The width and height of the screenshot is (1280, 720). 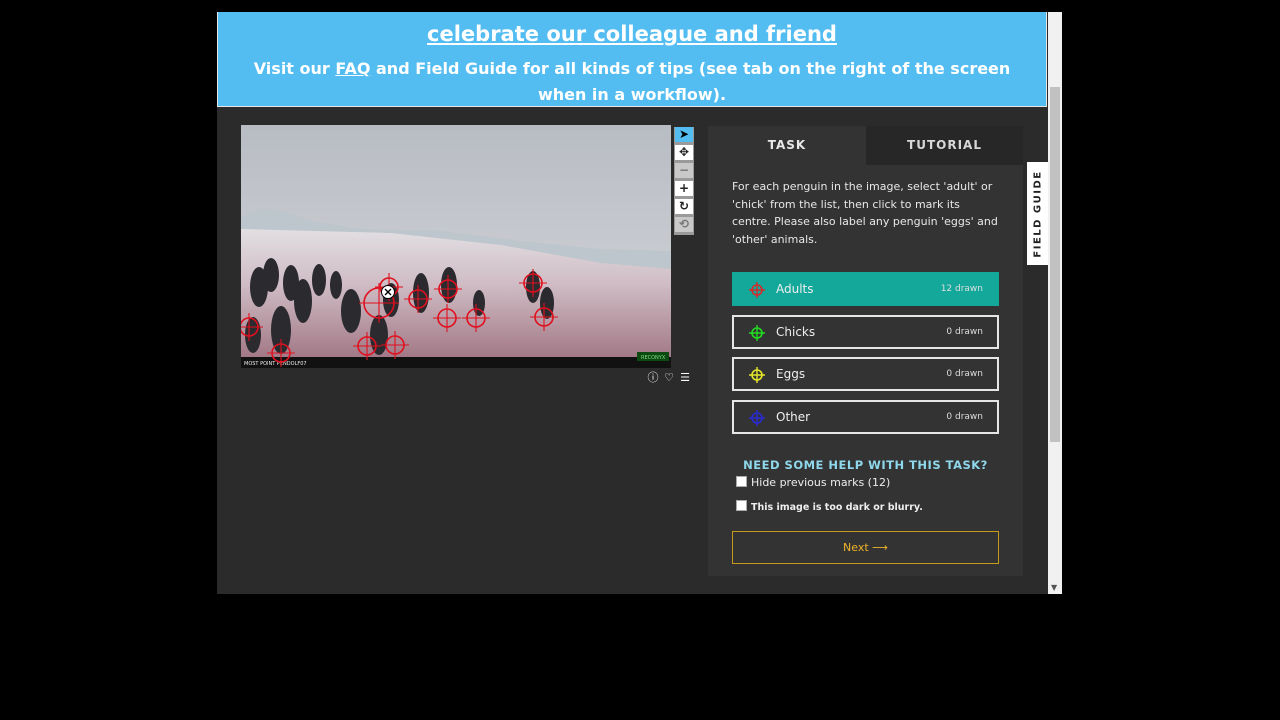 What do you see at coordinates (294, 68) in the screenshot?
I see `banner-text-pre: Visit our` at bounding box center [294, 68].